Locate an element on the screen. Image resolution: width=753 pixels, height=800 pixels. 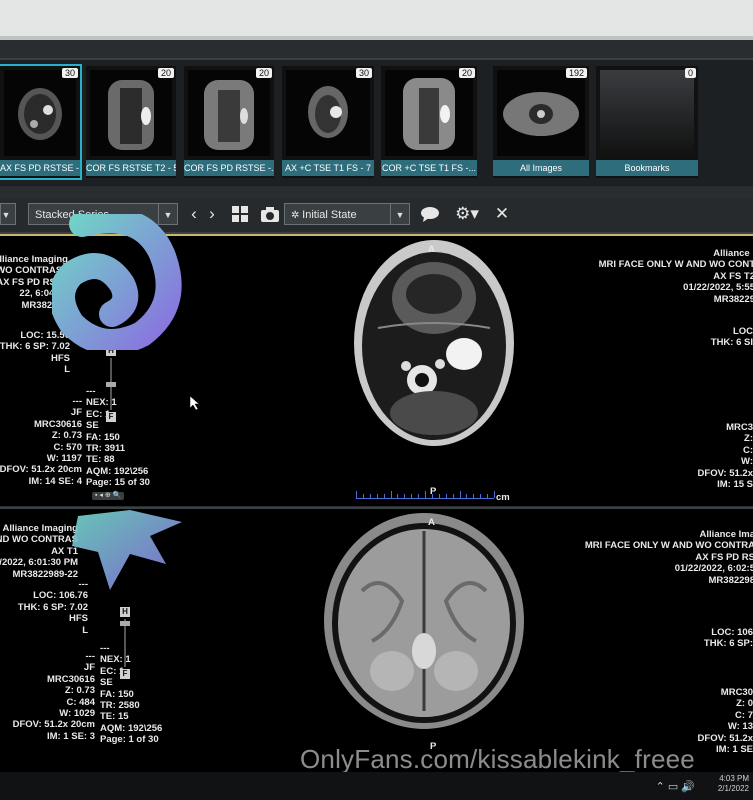
image-count-badge: 192 is located at coordinates (576, 73).